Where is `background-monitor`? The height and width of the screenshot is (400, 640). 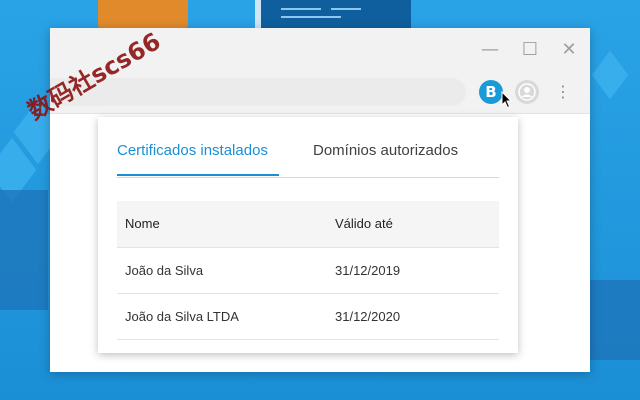 background-monitor is located at coordinates (333, 15).